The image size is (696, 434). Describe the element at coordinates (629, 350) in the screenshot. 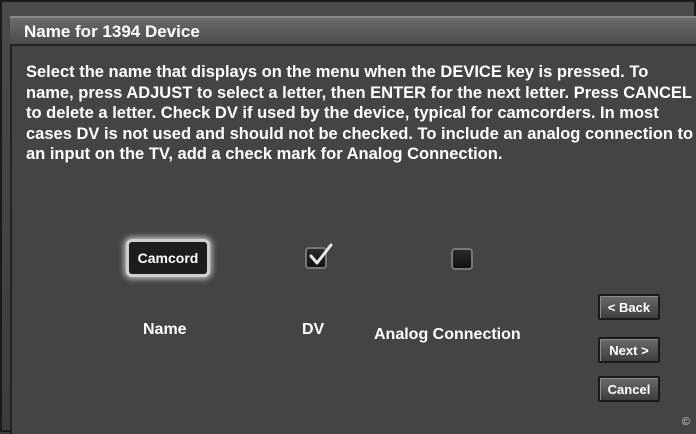

I see `next-button: Next >` at that location.